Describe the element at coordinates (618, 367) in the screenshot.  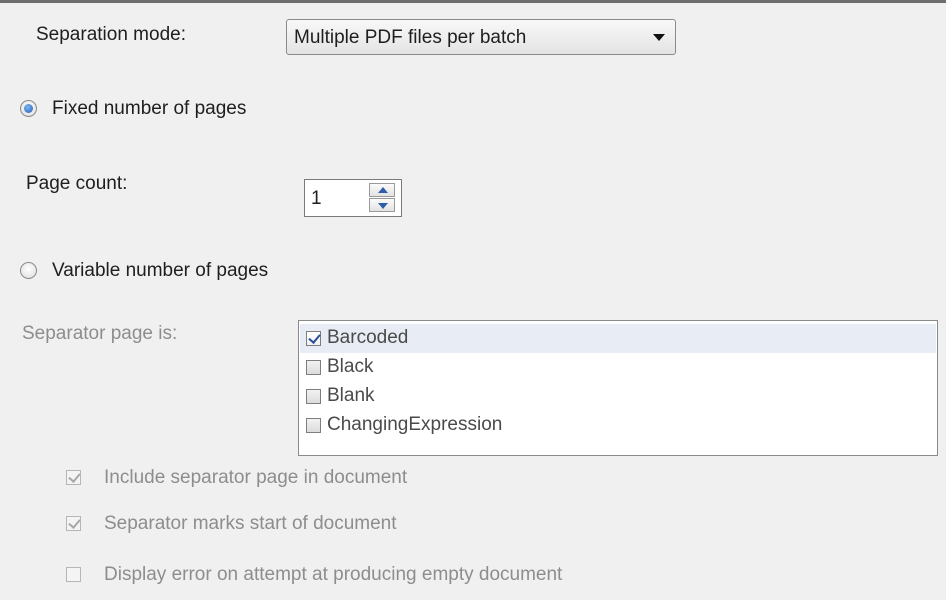
I see `list-item-black: Black` at that location.